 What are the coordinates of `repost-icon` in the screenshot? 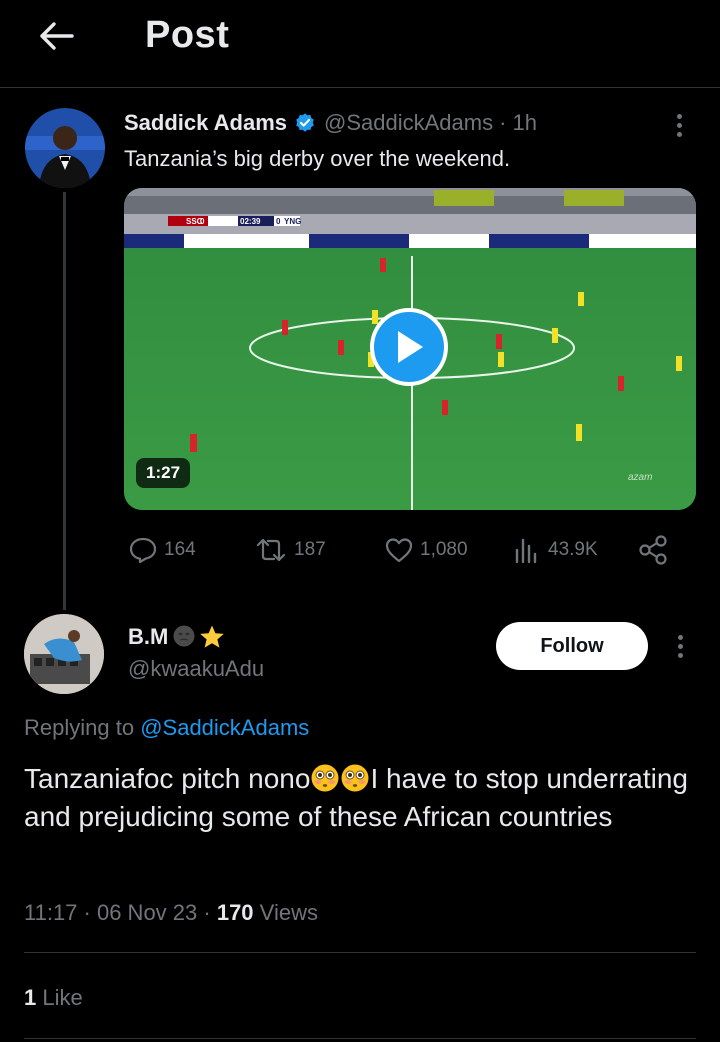 It's located at (271, 550).